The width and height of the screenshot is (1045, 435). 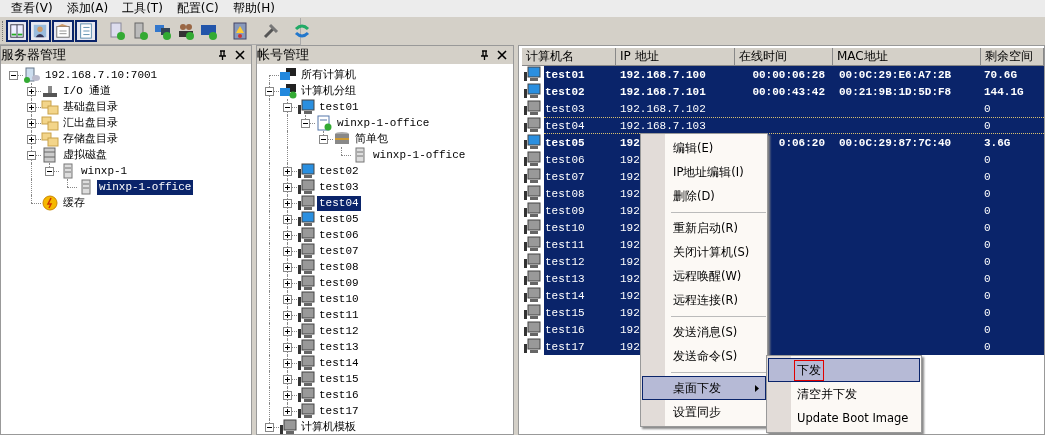 What do you see at coordinates (328, 426) in the screenshot?
I see `tree-item: 计算机模板` at bounding box center [328, 426].